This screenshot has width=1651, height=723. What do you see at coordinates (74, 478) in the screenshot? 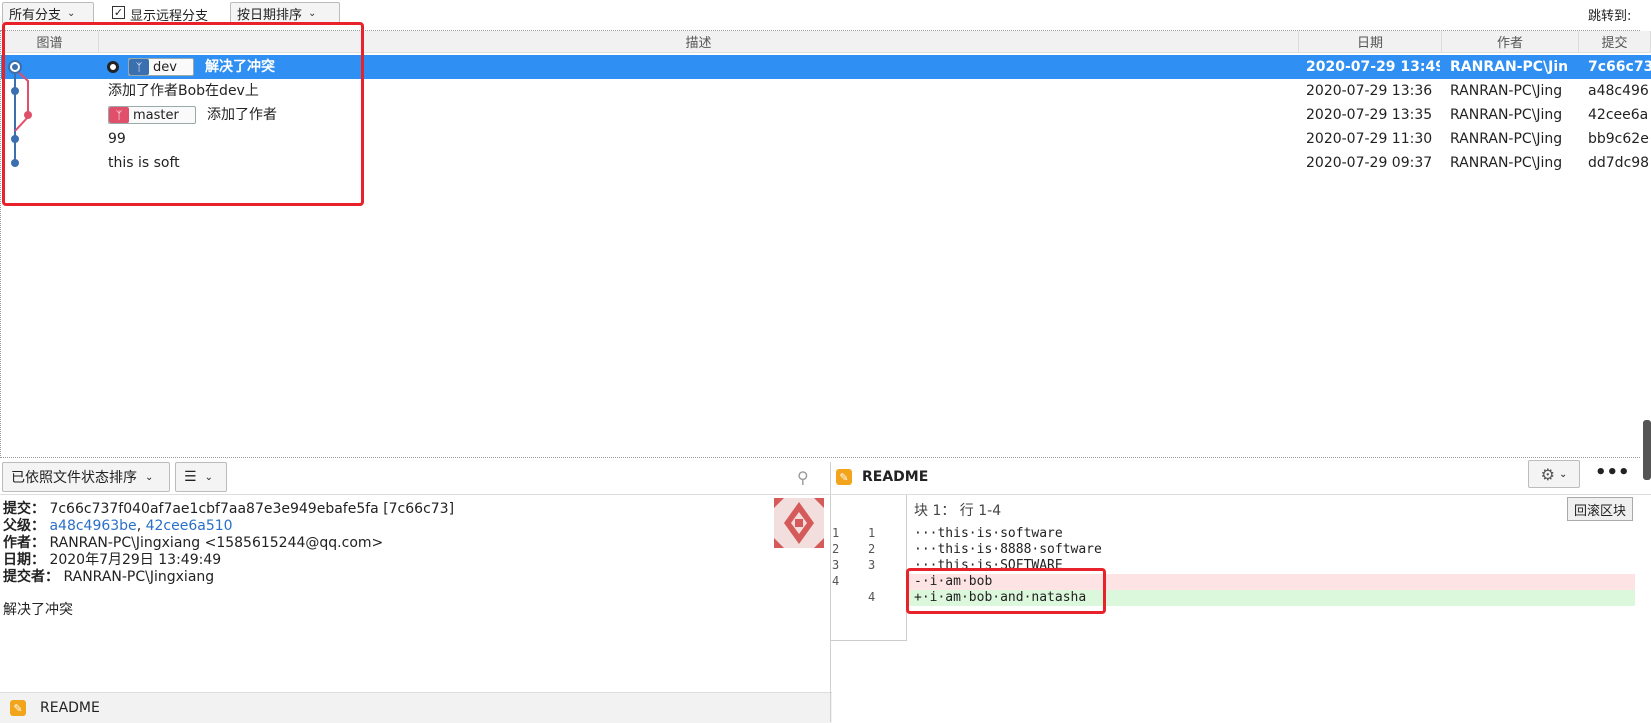
I see `file-sort-label: 已依照文件状态排序` at bounding box center [74, 478].